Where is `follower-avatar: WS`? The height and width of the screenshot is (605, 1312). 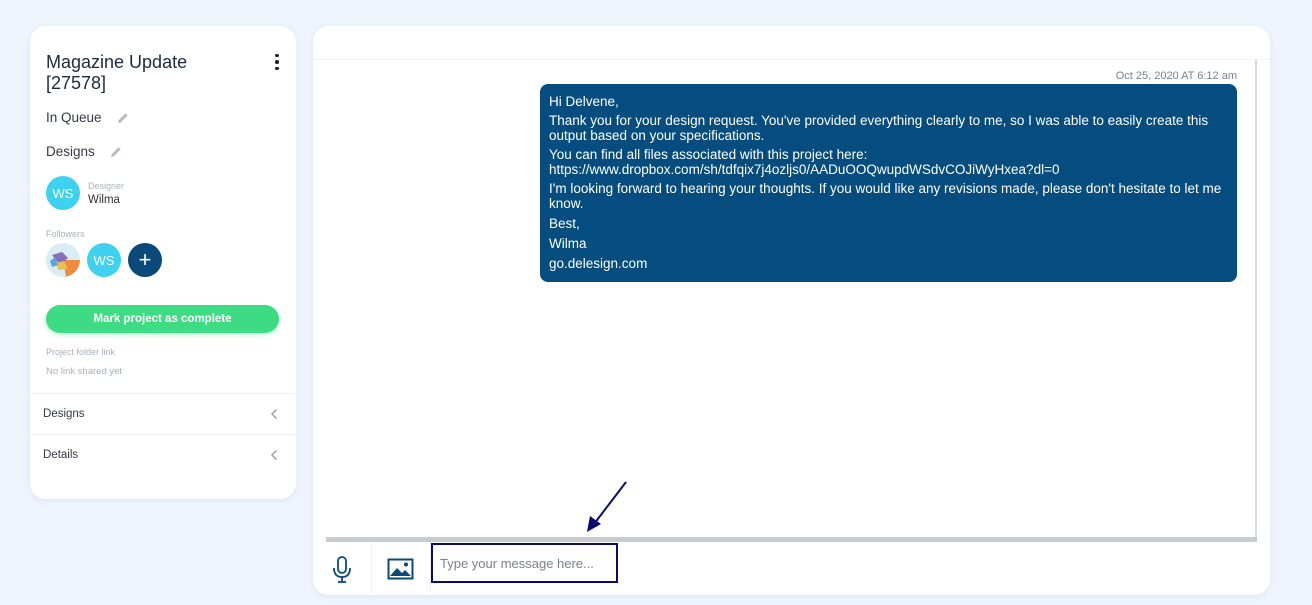 follower-avatar: WS is located at coordinates (104, 260).